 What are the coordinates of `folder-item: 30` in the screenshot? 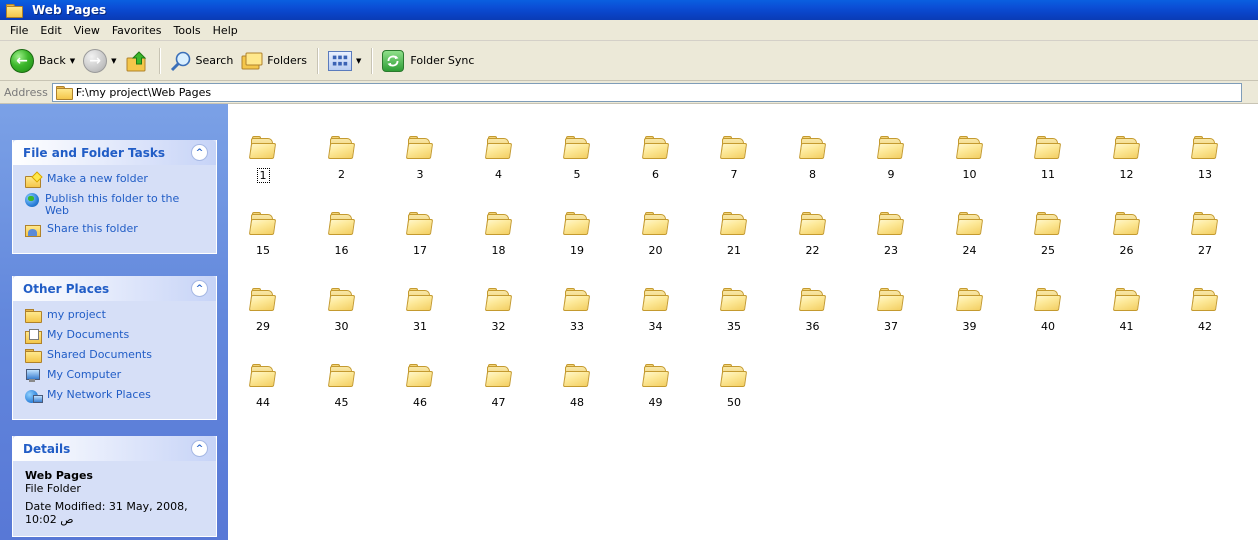 It's located at (342, 316).